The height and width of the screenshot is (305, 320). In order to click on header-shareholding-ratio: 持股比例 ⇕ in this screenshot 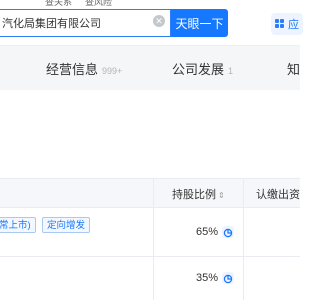, I will do `click(198, 194)`.